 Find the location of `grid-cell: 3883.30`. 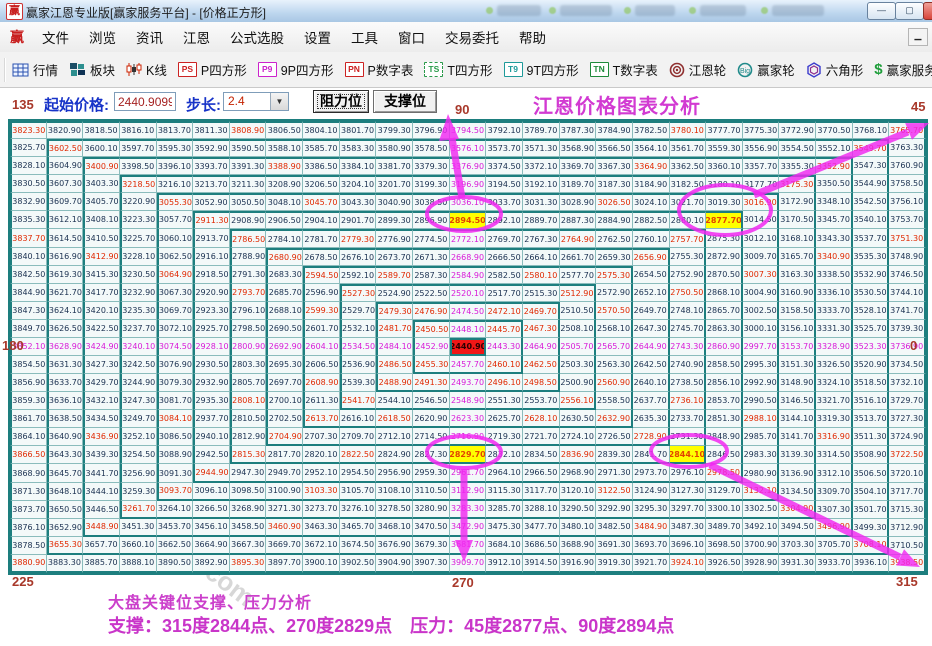

grid-cell: 3883.30 is located at coordinates (65, 563).